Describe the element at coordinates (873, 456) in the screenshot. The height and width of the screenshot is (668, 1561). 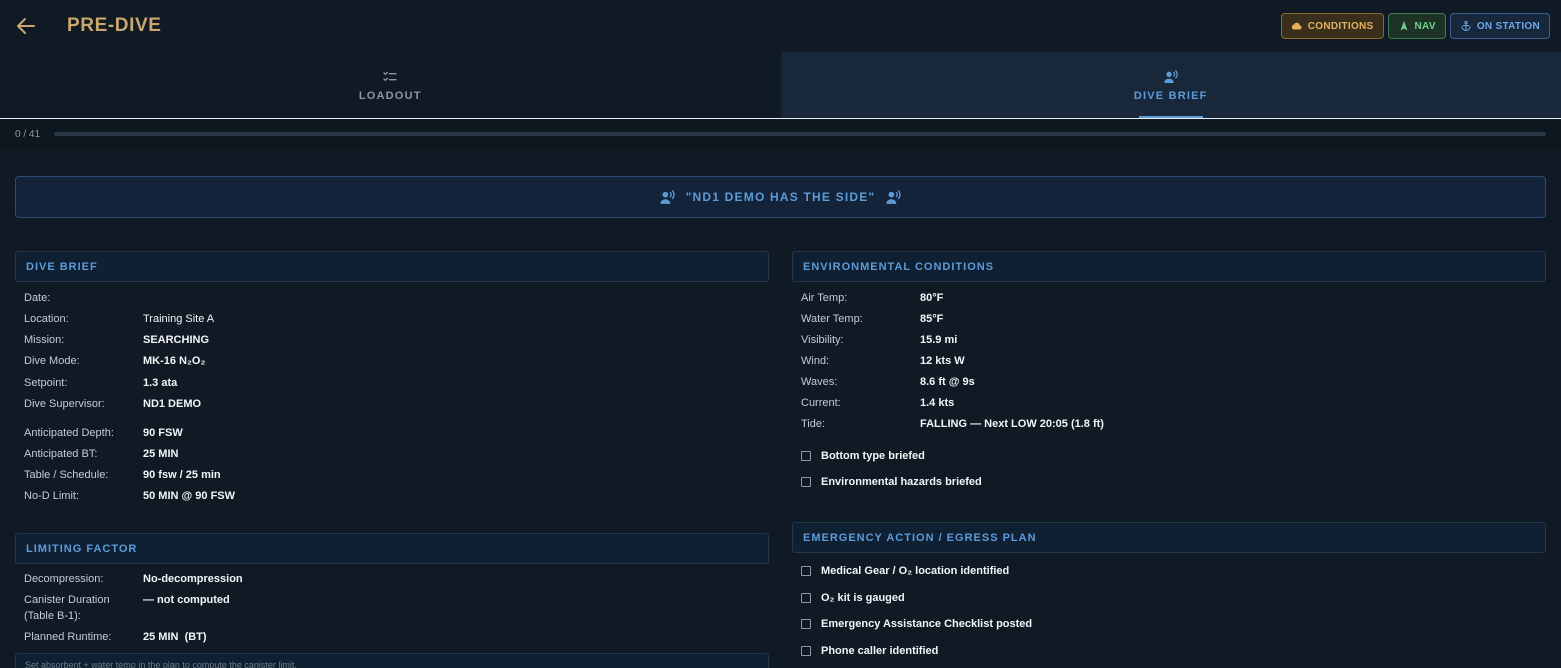
I see `checkbox-label: Bottom type briefed` at that location.